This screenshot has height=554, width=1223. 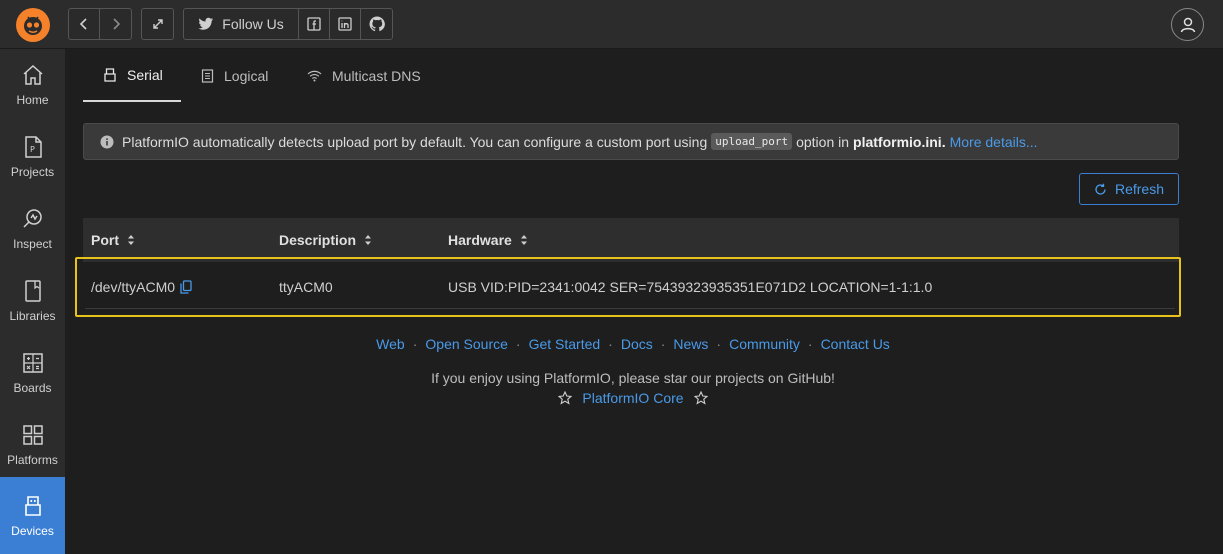 What do you see at coordinates (32, 530) in the screenshot?
I see `sidebar-item-label: Devices` at bounding box center [32, 530].